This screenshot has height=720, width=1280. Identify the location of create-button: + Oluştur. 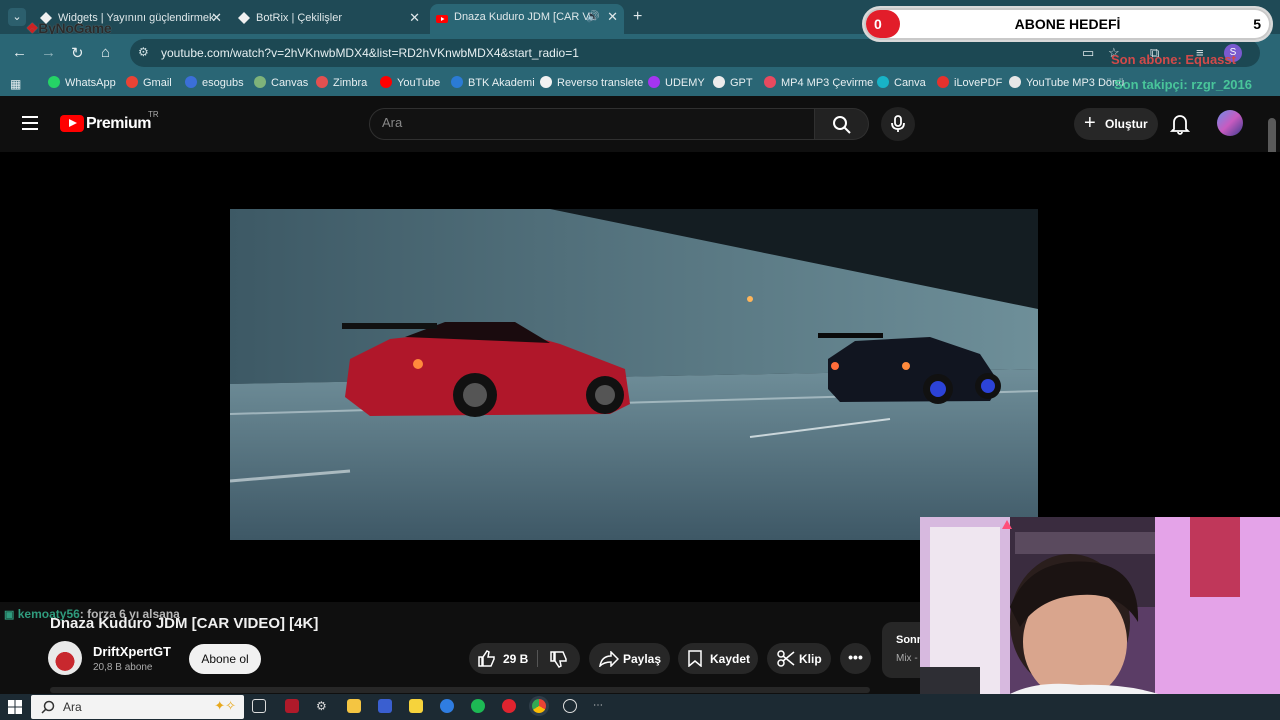
(1116, 124).